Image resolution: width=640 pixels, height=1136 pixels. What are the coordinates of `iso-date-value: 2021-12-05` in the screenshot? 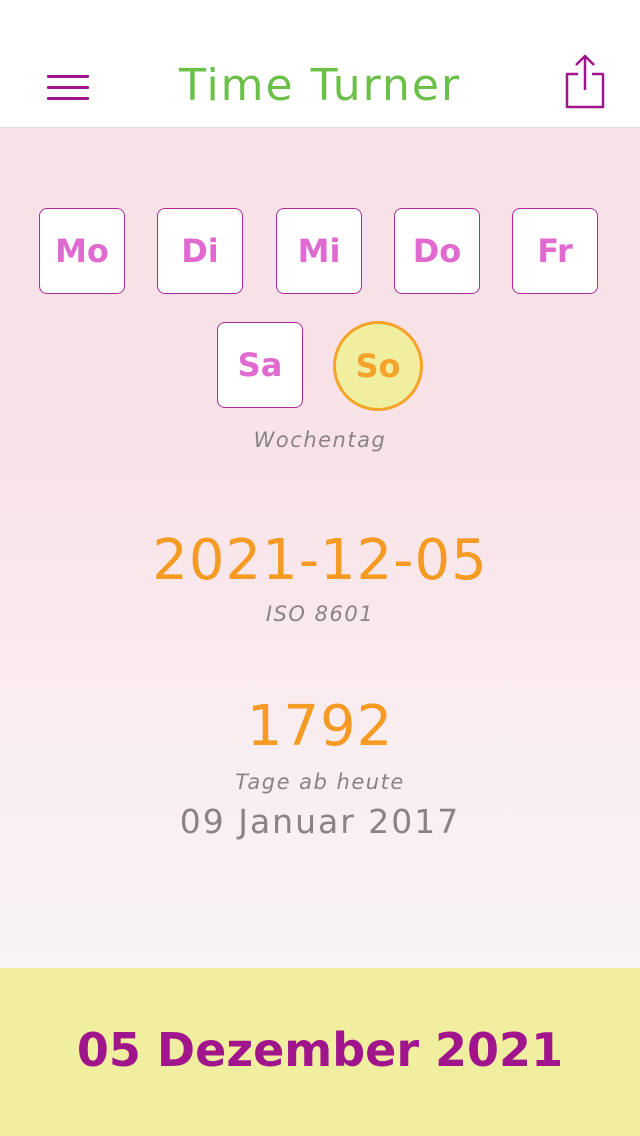 It's located at (320, 560).